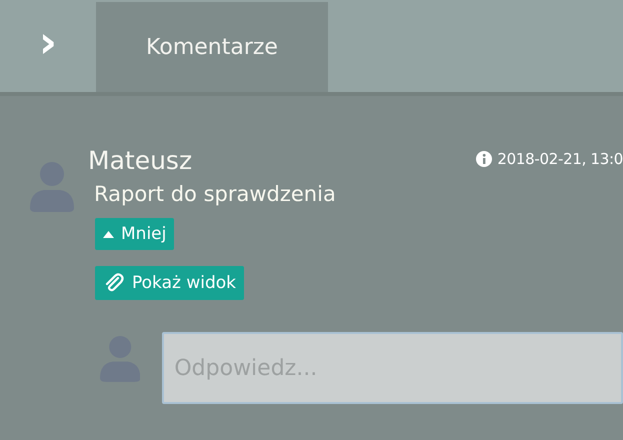 Image resolution: width=623 pixels, height=440 pixels. Describe the element at coordinates (114, 283) in the screenshot. I see `paperclip-icon` at that location.